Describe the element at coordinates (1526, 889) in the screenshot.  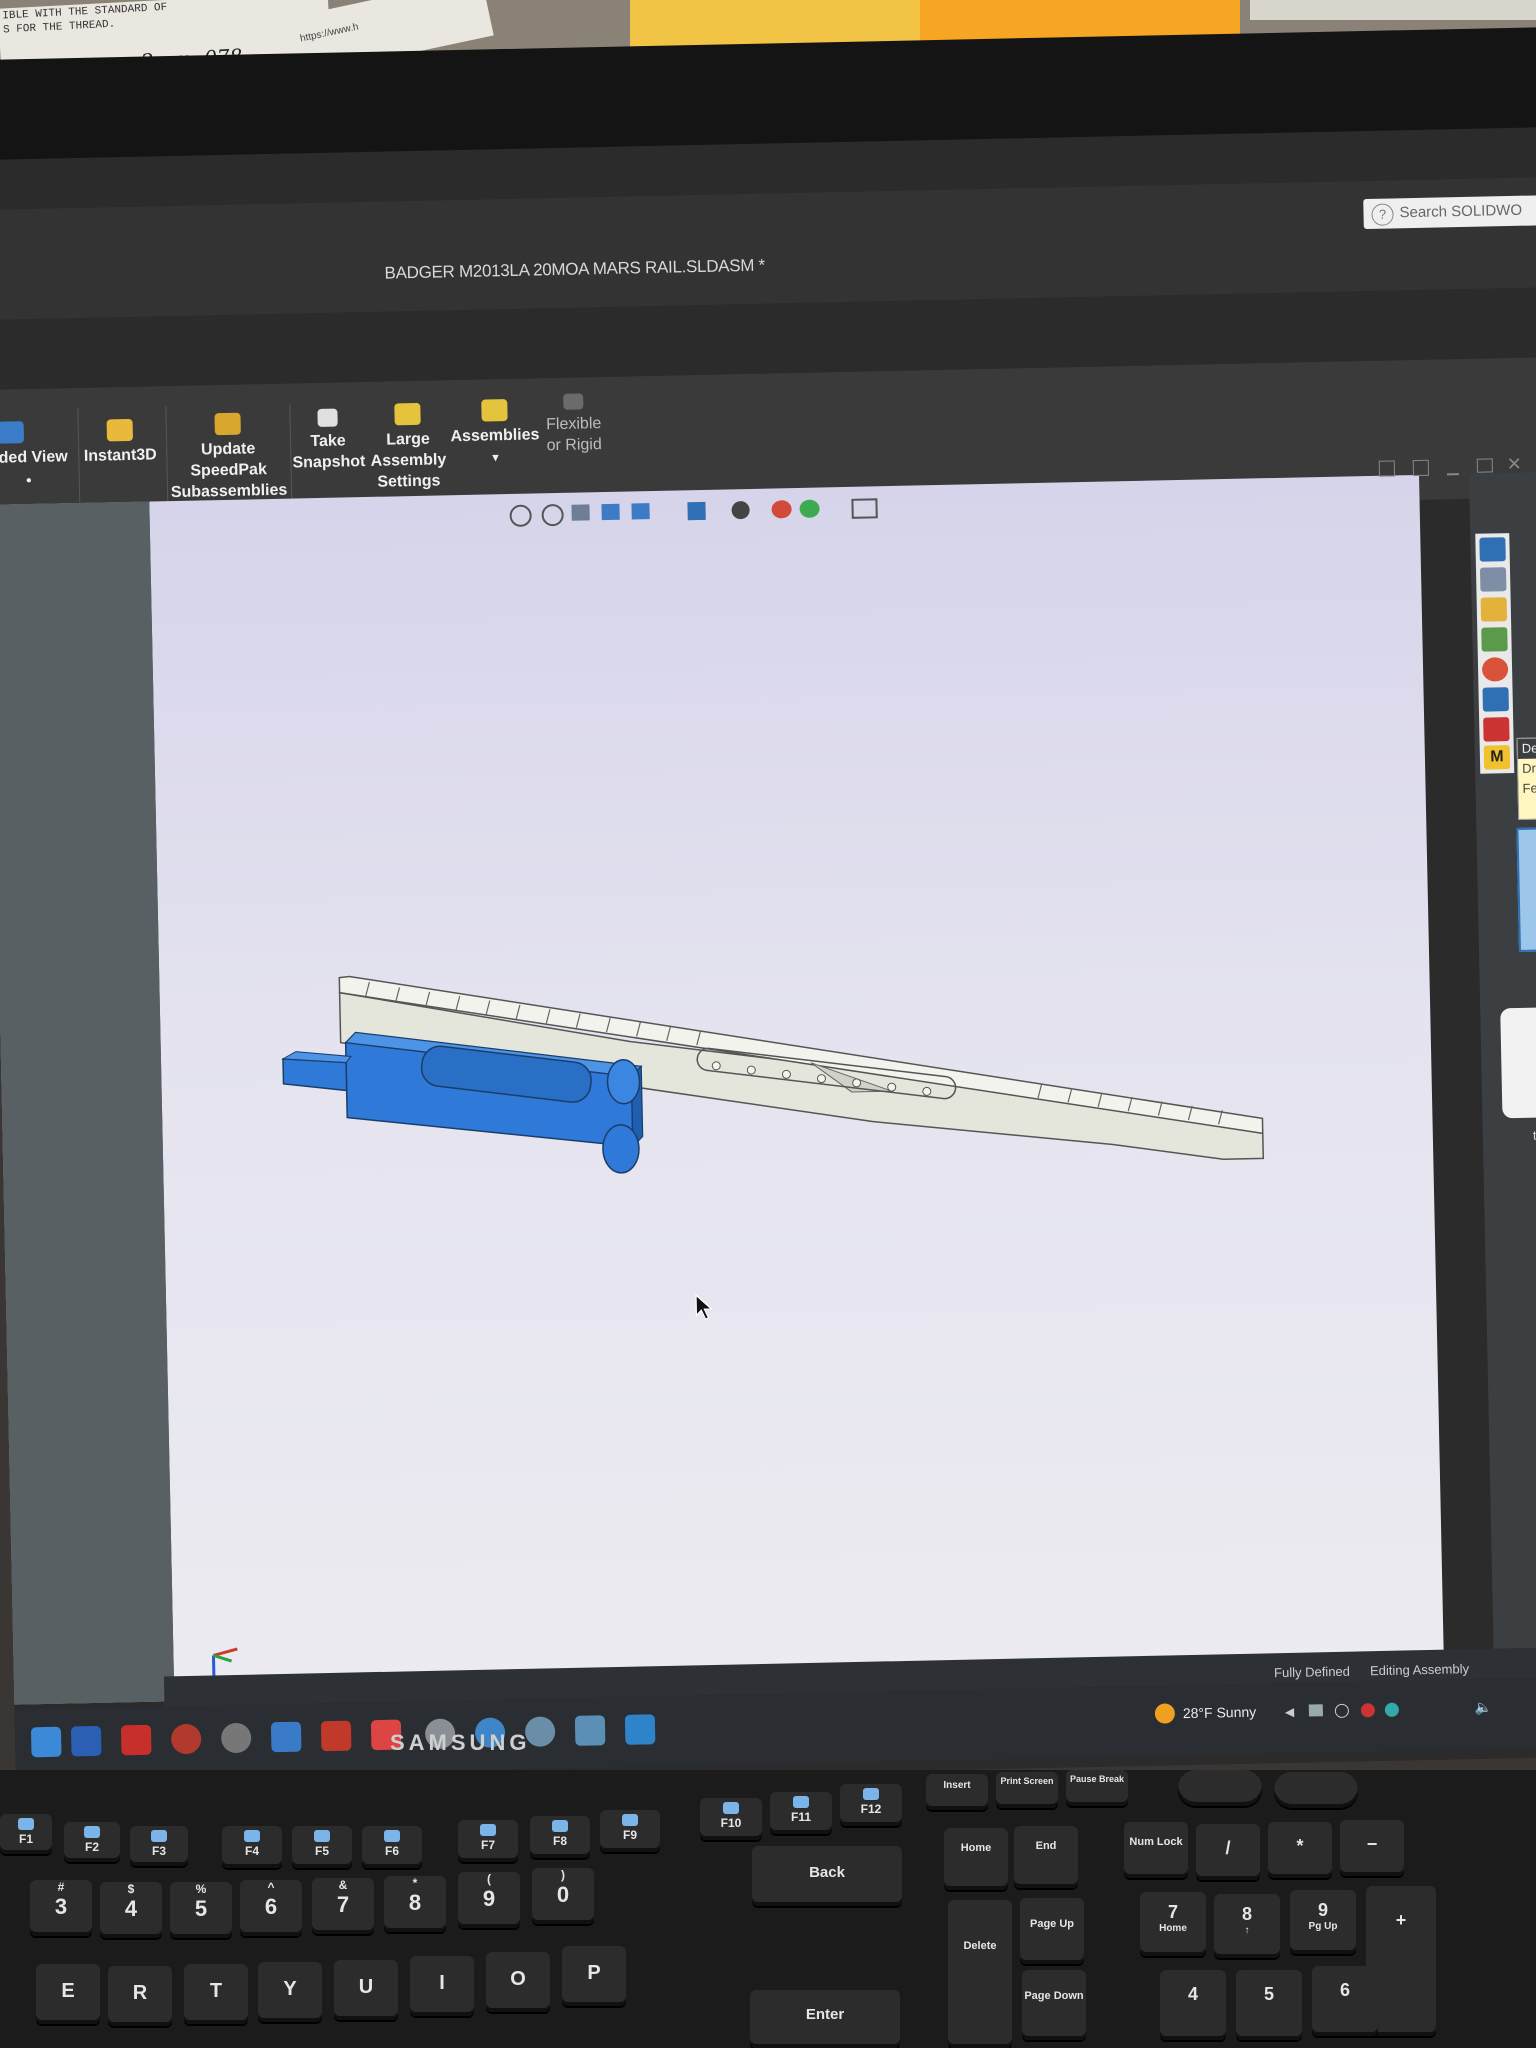
I see `task-pane-thumbnail` at that location.